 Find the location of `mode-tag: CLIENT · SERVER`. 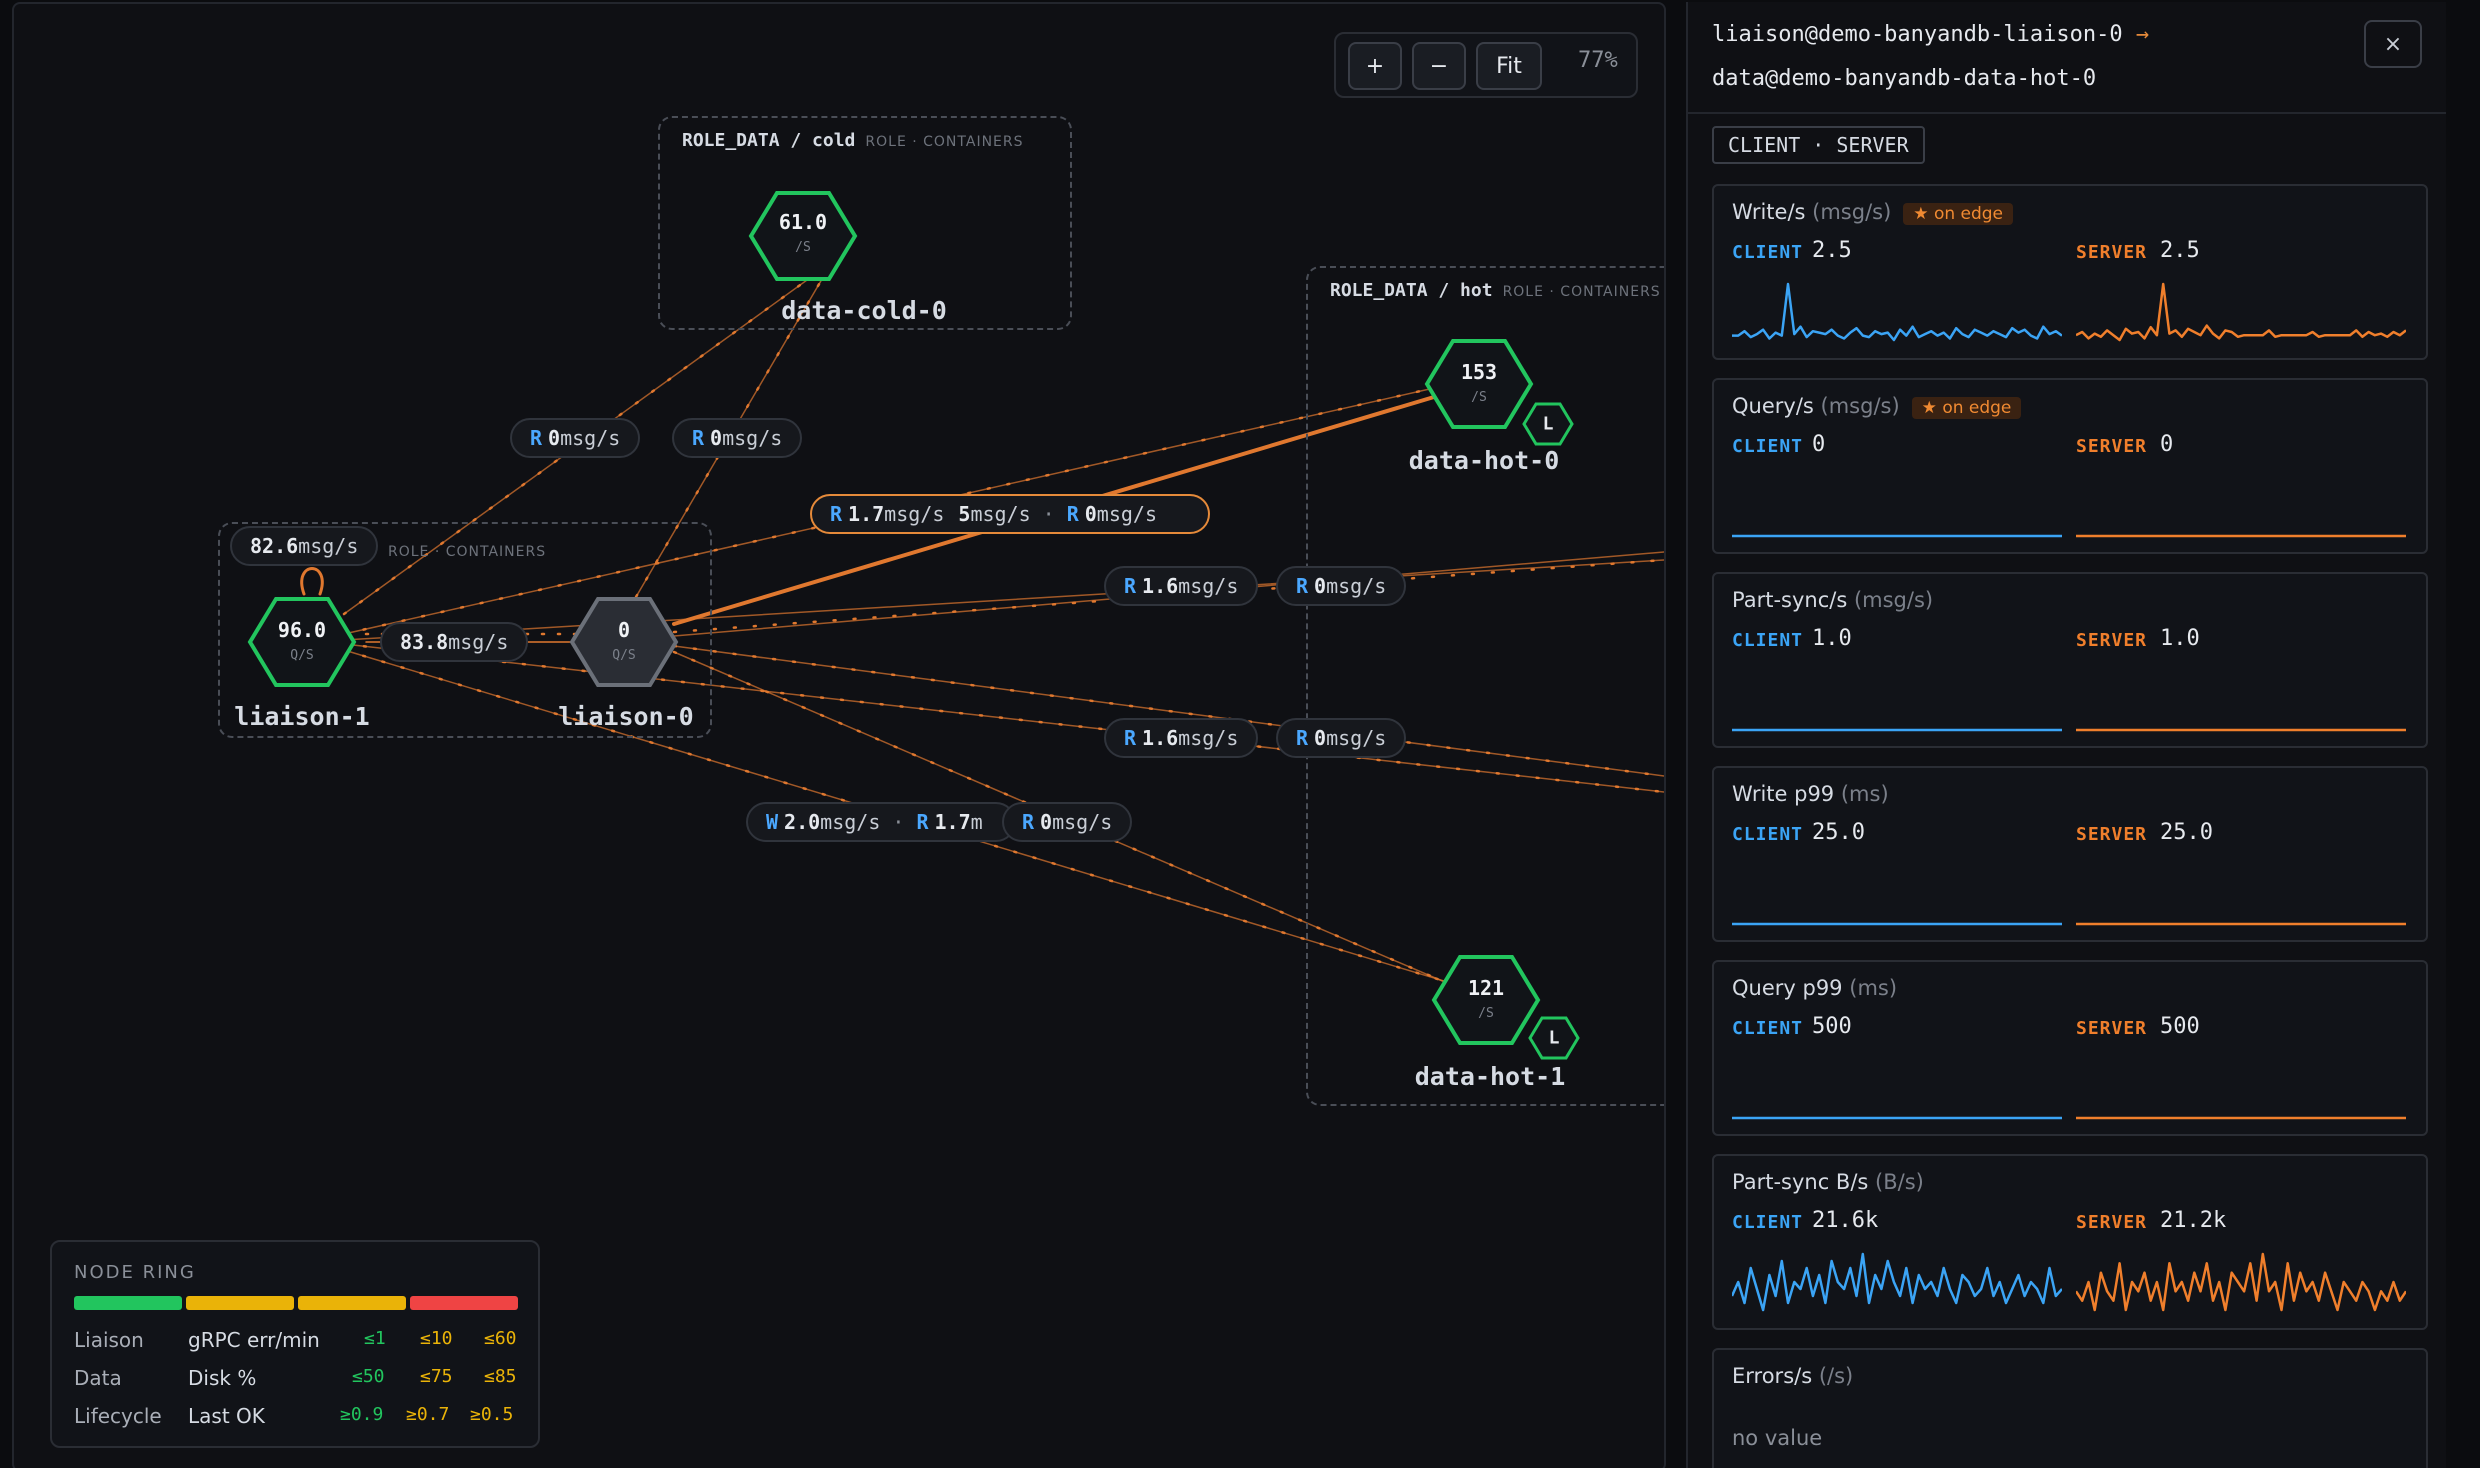

mode-tag: CLIENT · SERVER is located at coordinates (1818, 145).